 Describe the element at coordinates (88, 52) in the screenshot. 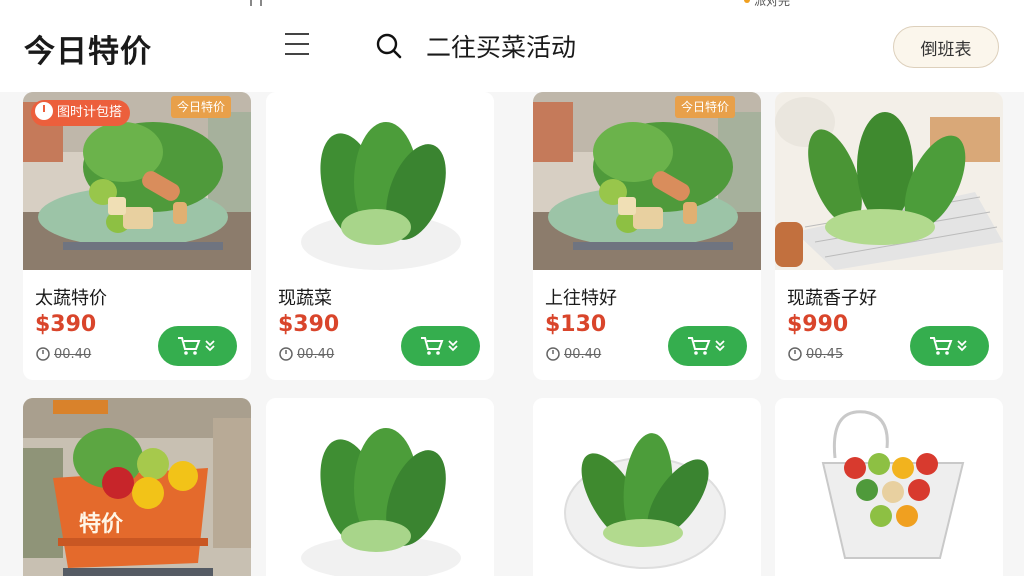

I see `page-title: 今日特价` at that location.